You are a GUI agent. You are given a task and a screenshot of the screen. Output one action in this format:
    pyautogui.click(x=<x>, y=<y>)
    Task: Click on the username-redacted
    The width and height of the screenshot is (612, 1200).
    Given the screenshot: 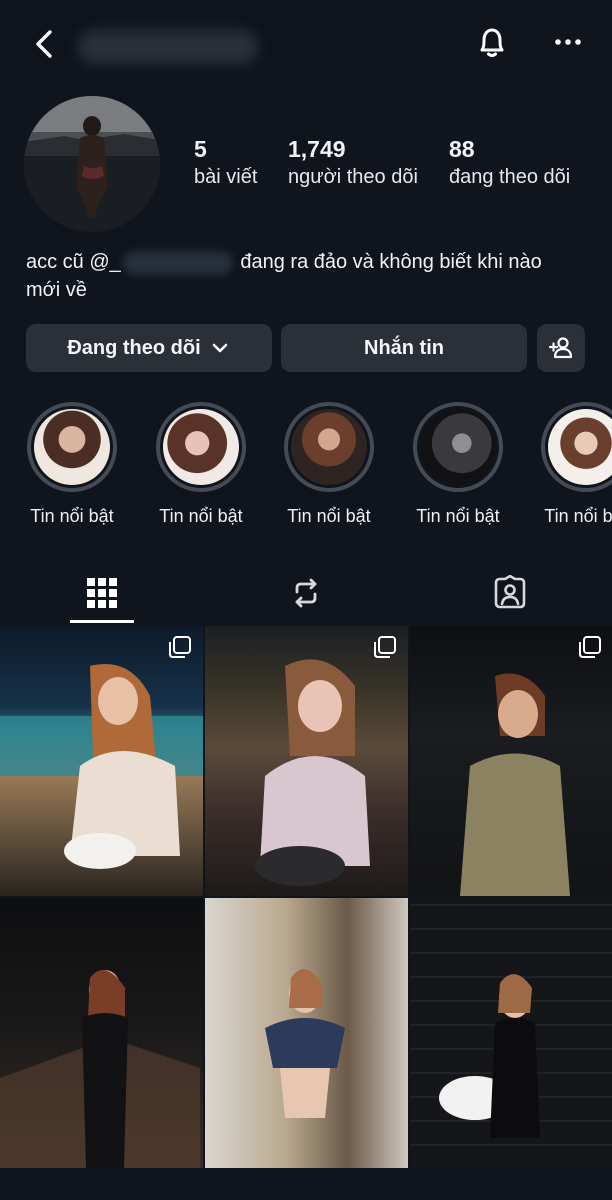 What is the action you would take?
    pyautogui.click(x=168, y=47)
    